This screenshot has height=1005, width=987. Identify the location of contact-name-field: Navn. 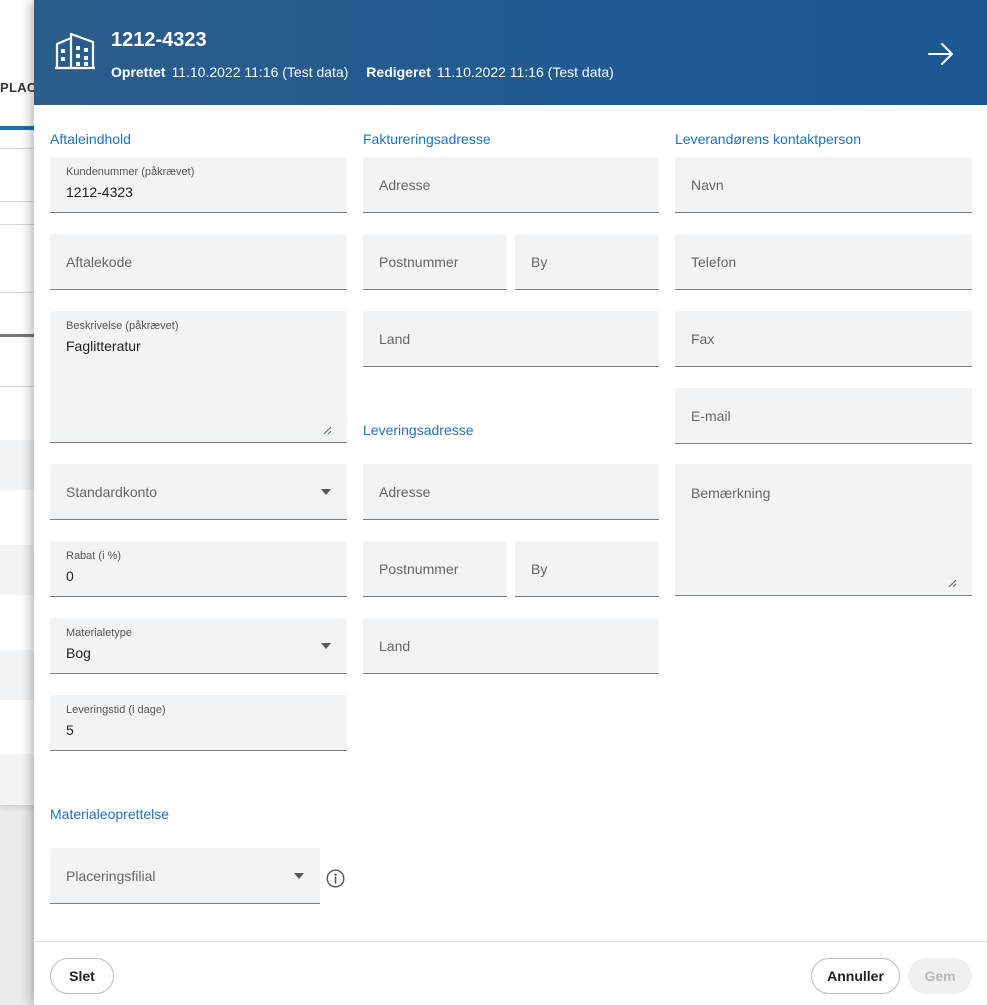
(823, 185).